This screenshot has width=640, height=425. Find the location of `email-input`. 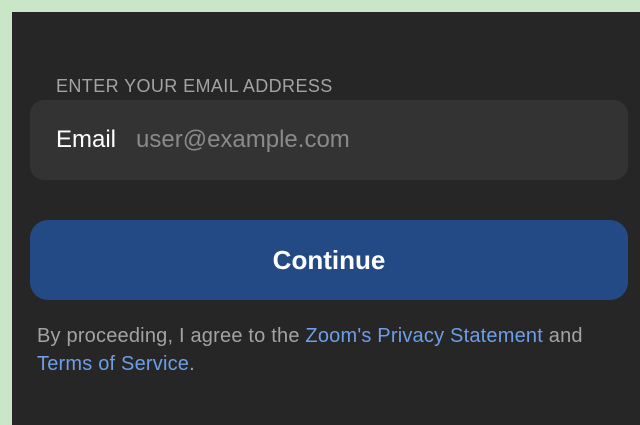

email-input is located at coordinates (356, 140).